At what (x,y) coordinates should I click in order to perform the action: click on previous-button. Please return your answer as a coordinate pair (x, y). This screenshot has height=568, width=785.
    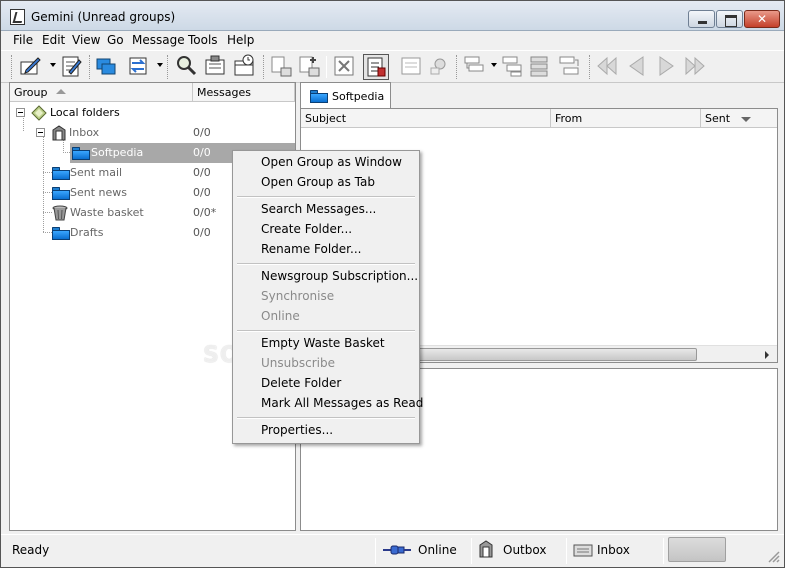
    Looking at the image, I should click on (638, 67).